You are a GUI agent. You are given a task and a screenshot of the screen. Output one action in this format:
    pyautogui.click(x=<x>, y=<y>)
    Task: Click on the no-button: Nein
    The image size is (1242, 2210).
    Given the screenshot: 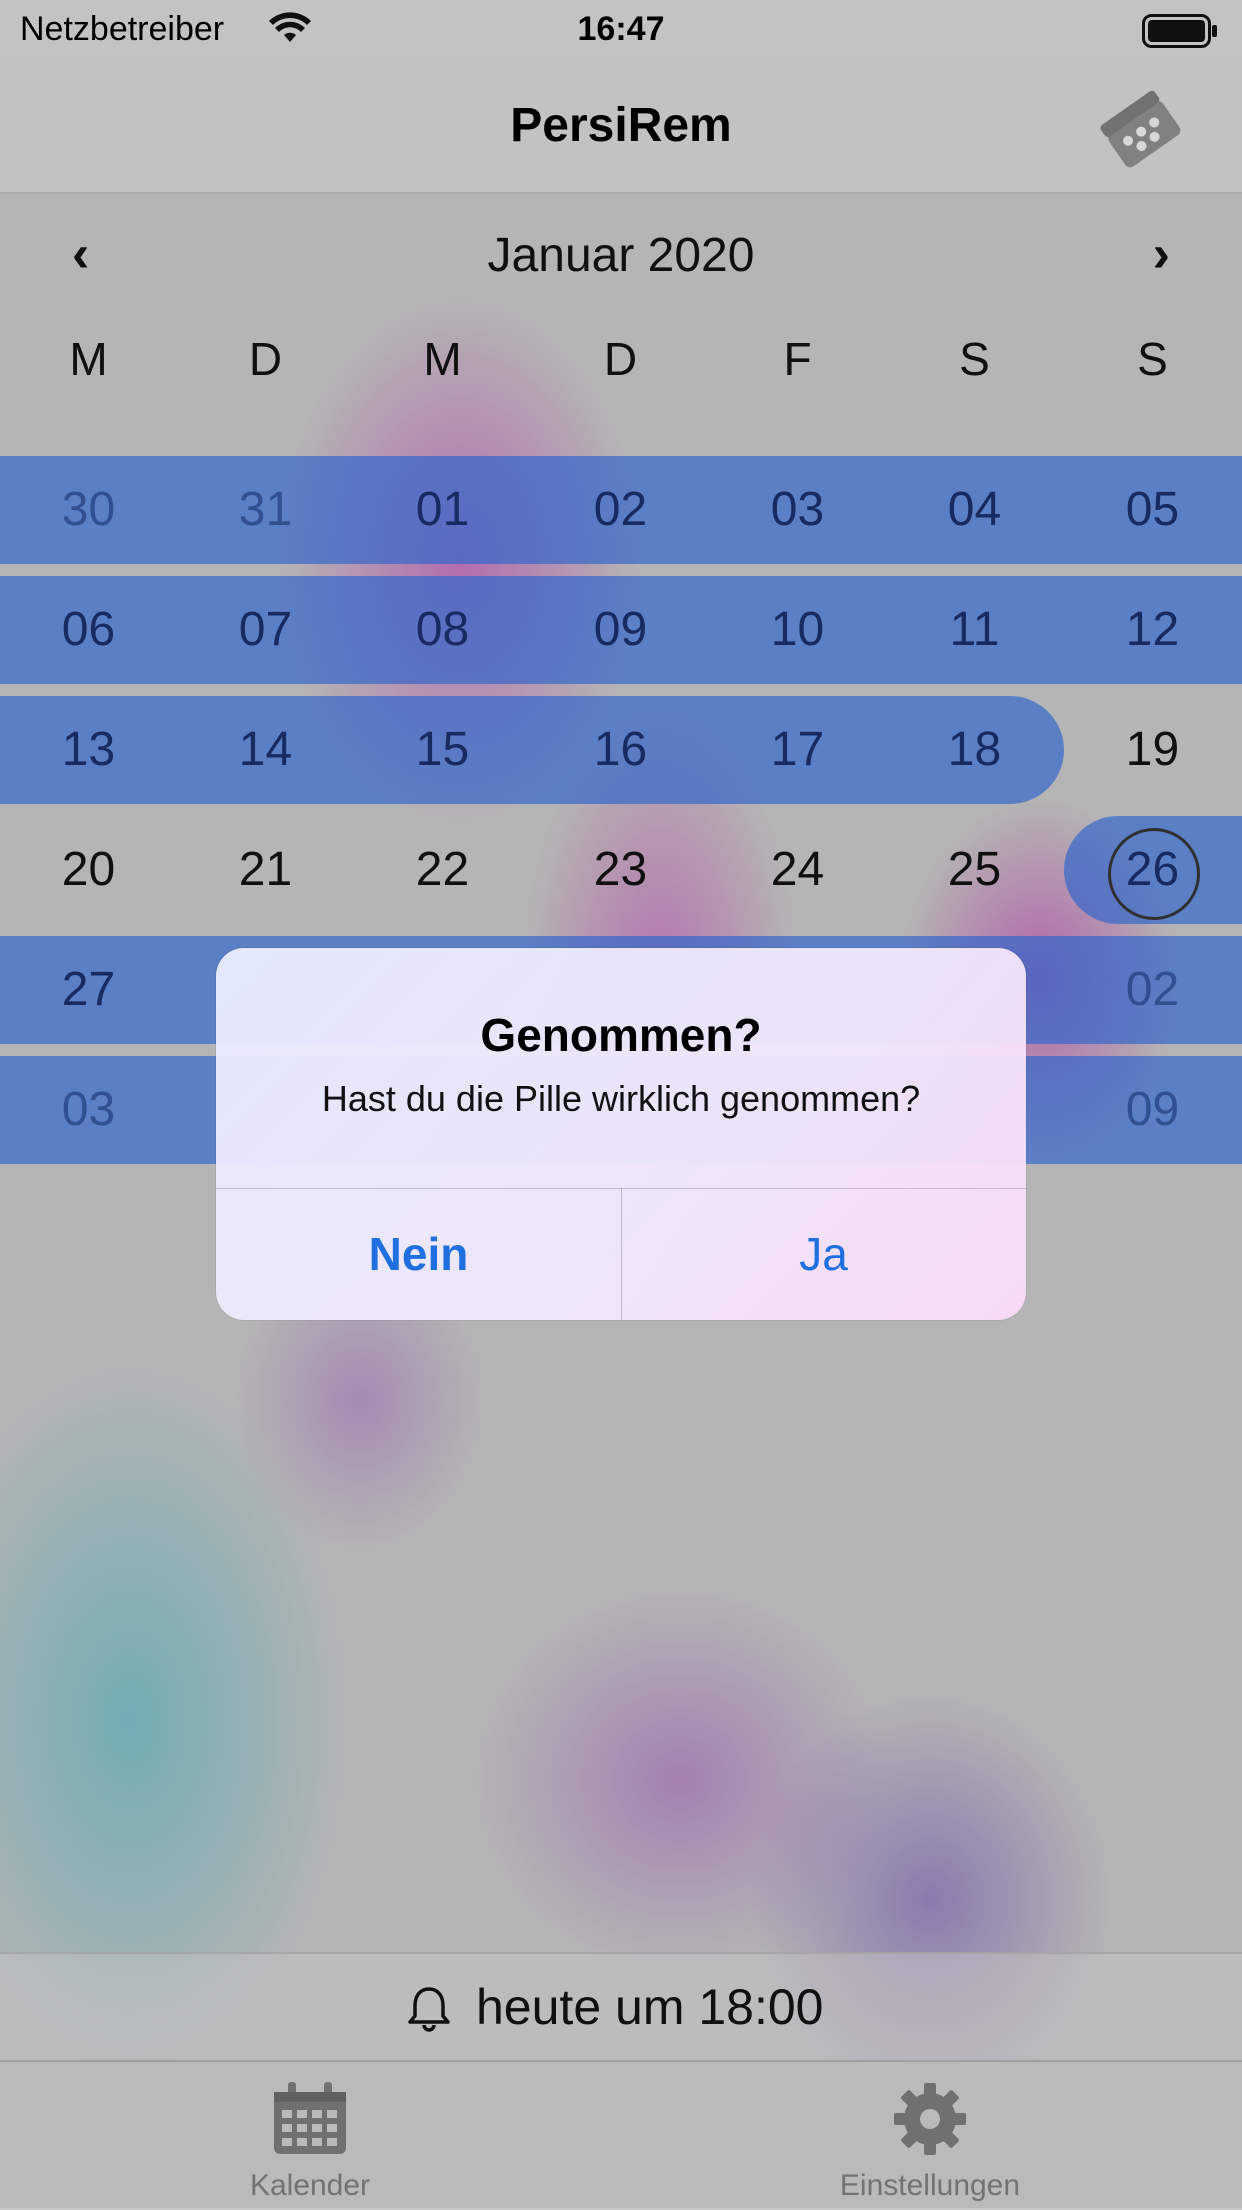 What is the action you would take?
    pyautogui.click(x=418, y=1254)
    